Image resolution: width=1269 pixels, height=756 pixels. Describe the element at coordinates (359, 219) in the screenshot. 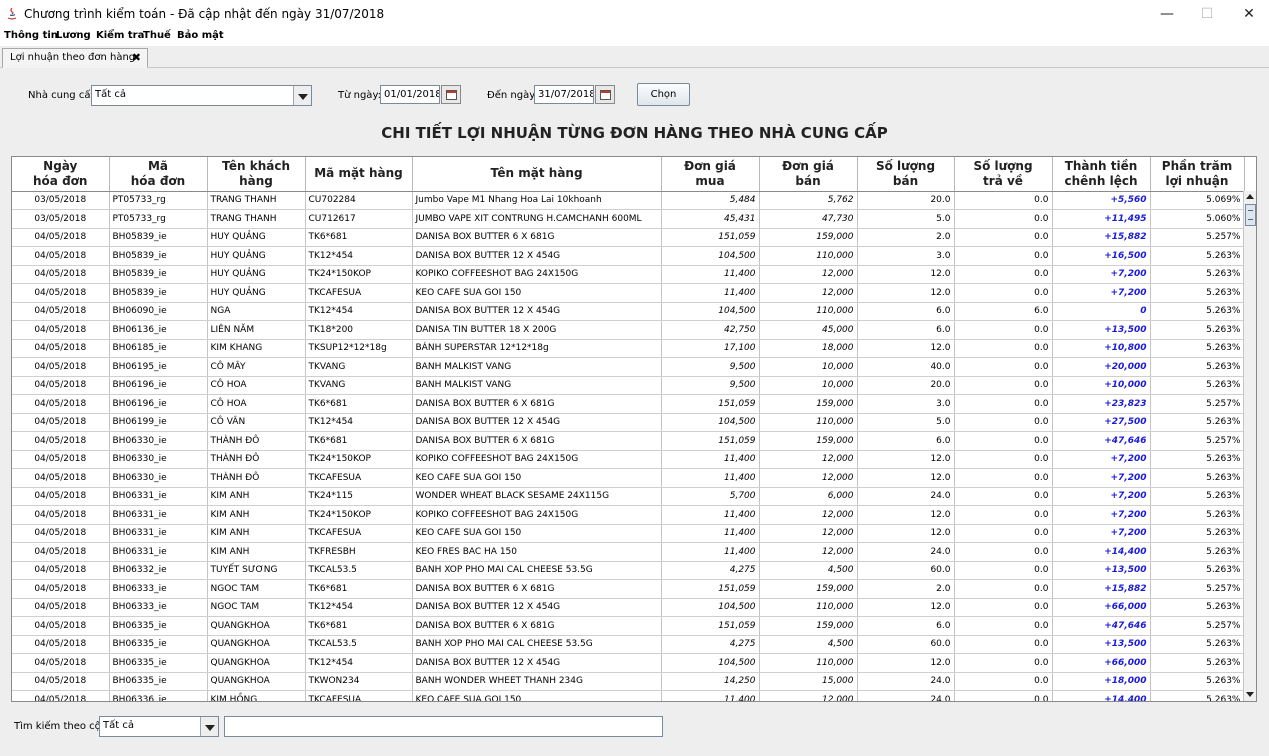

I see `ma-mat-hang-cell: CU712617` at that location.